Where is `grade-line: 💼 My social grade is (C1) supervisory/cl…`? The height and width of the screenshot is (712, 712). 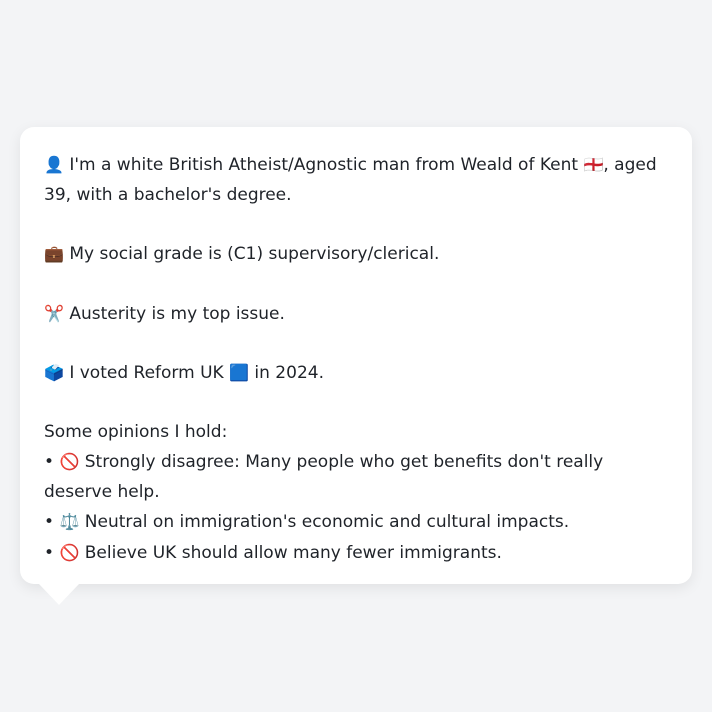 grade-line: 💼 My social grade is (C1) supervisory/cl… is located at coordinates (356, 254).